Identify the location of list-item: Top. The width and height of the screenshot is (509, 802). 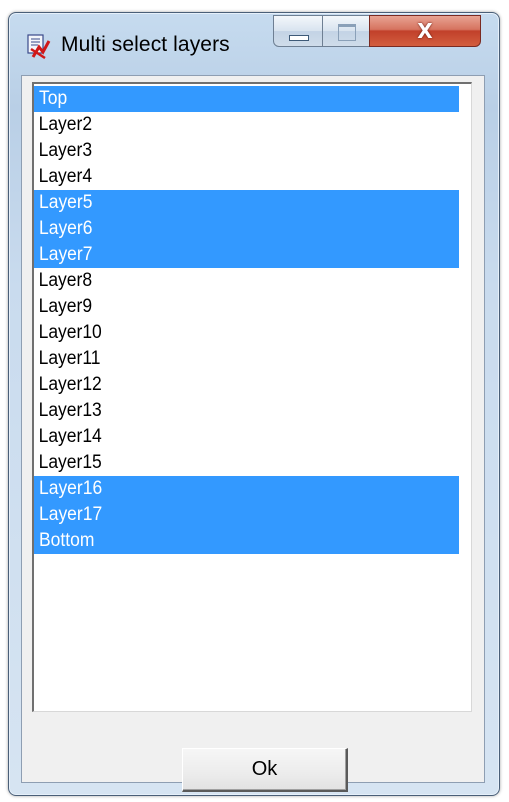
(246, 99).